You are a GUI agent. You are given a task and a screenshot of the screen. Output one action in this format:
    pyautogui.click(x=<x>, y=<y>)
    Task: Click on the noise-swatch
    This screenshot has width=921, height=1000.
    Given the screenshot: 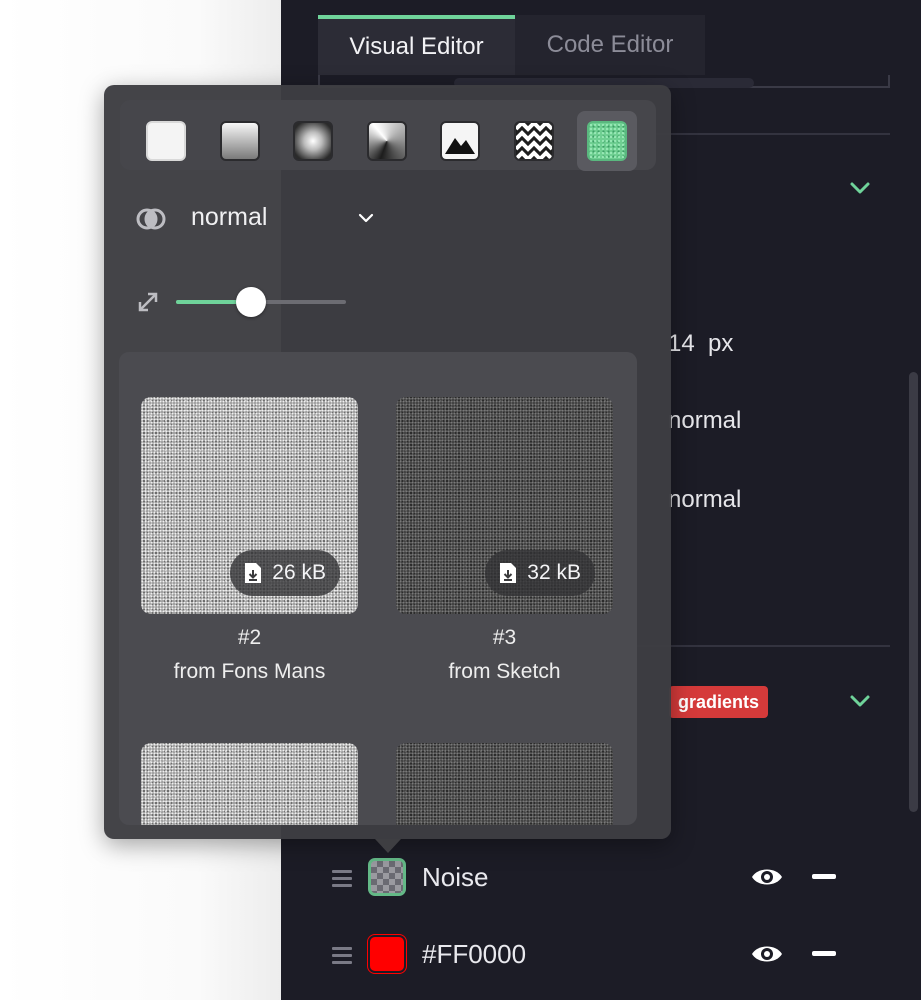 What is the action you would take?
    pyautogui.click(x=387, y=877)
    